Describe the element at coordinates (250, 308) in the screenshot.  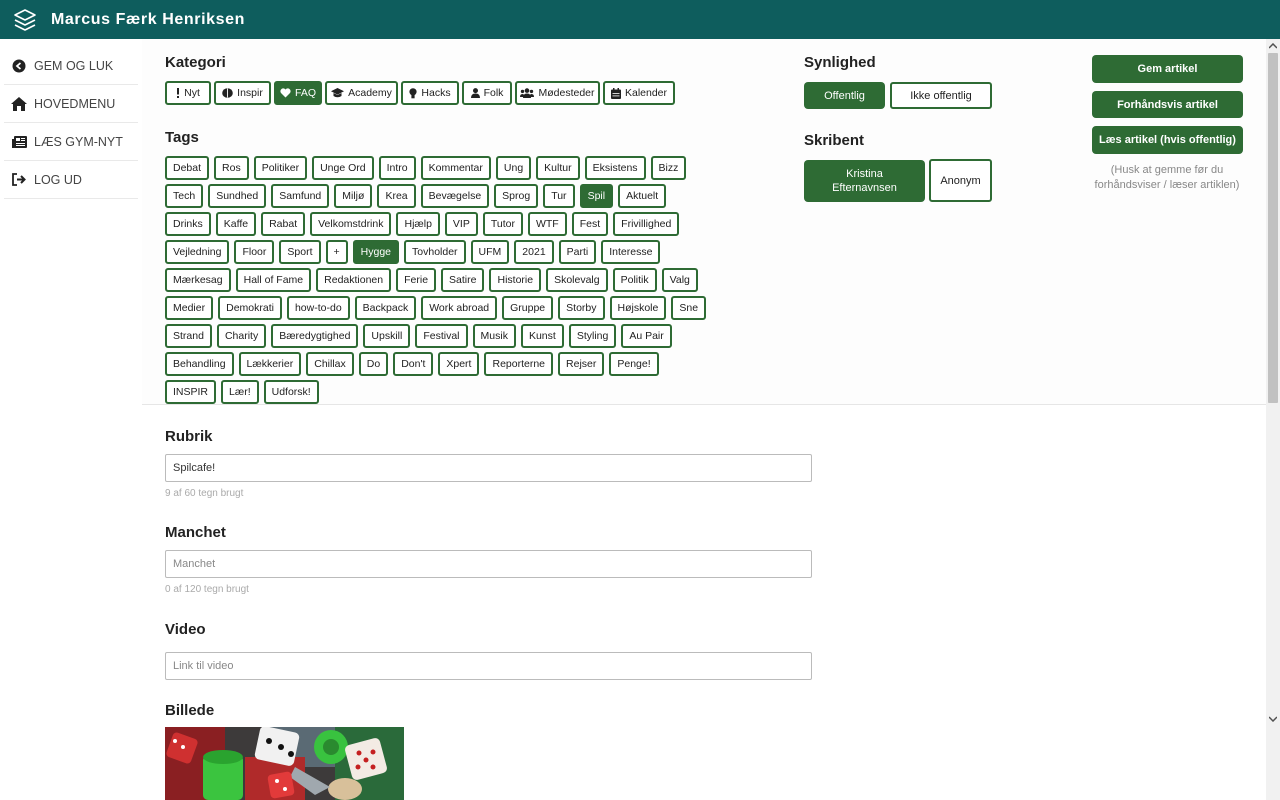
I see `tag-chip: Demokrati` at that location.